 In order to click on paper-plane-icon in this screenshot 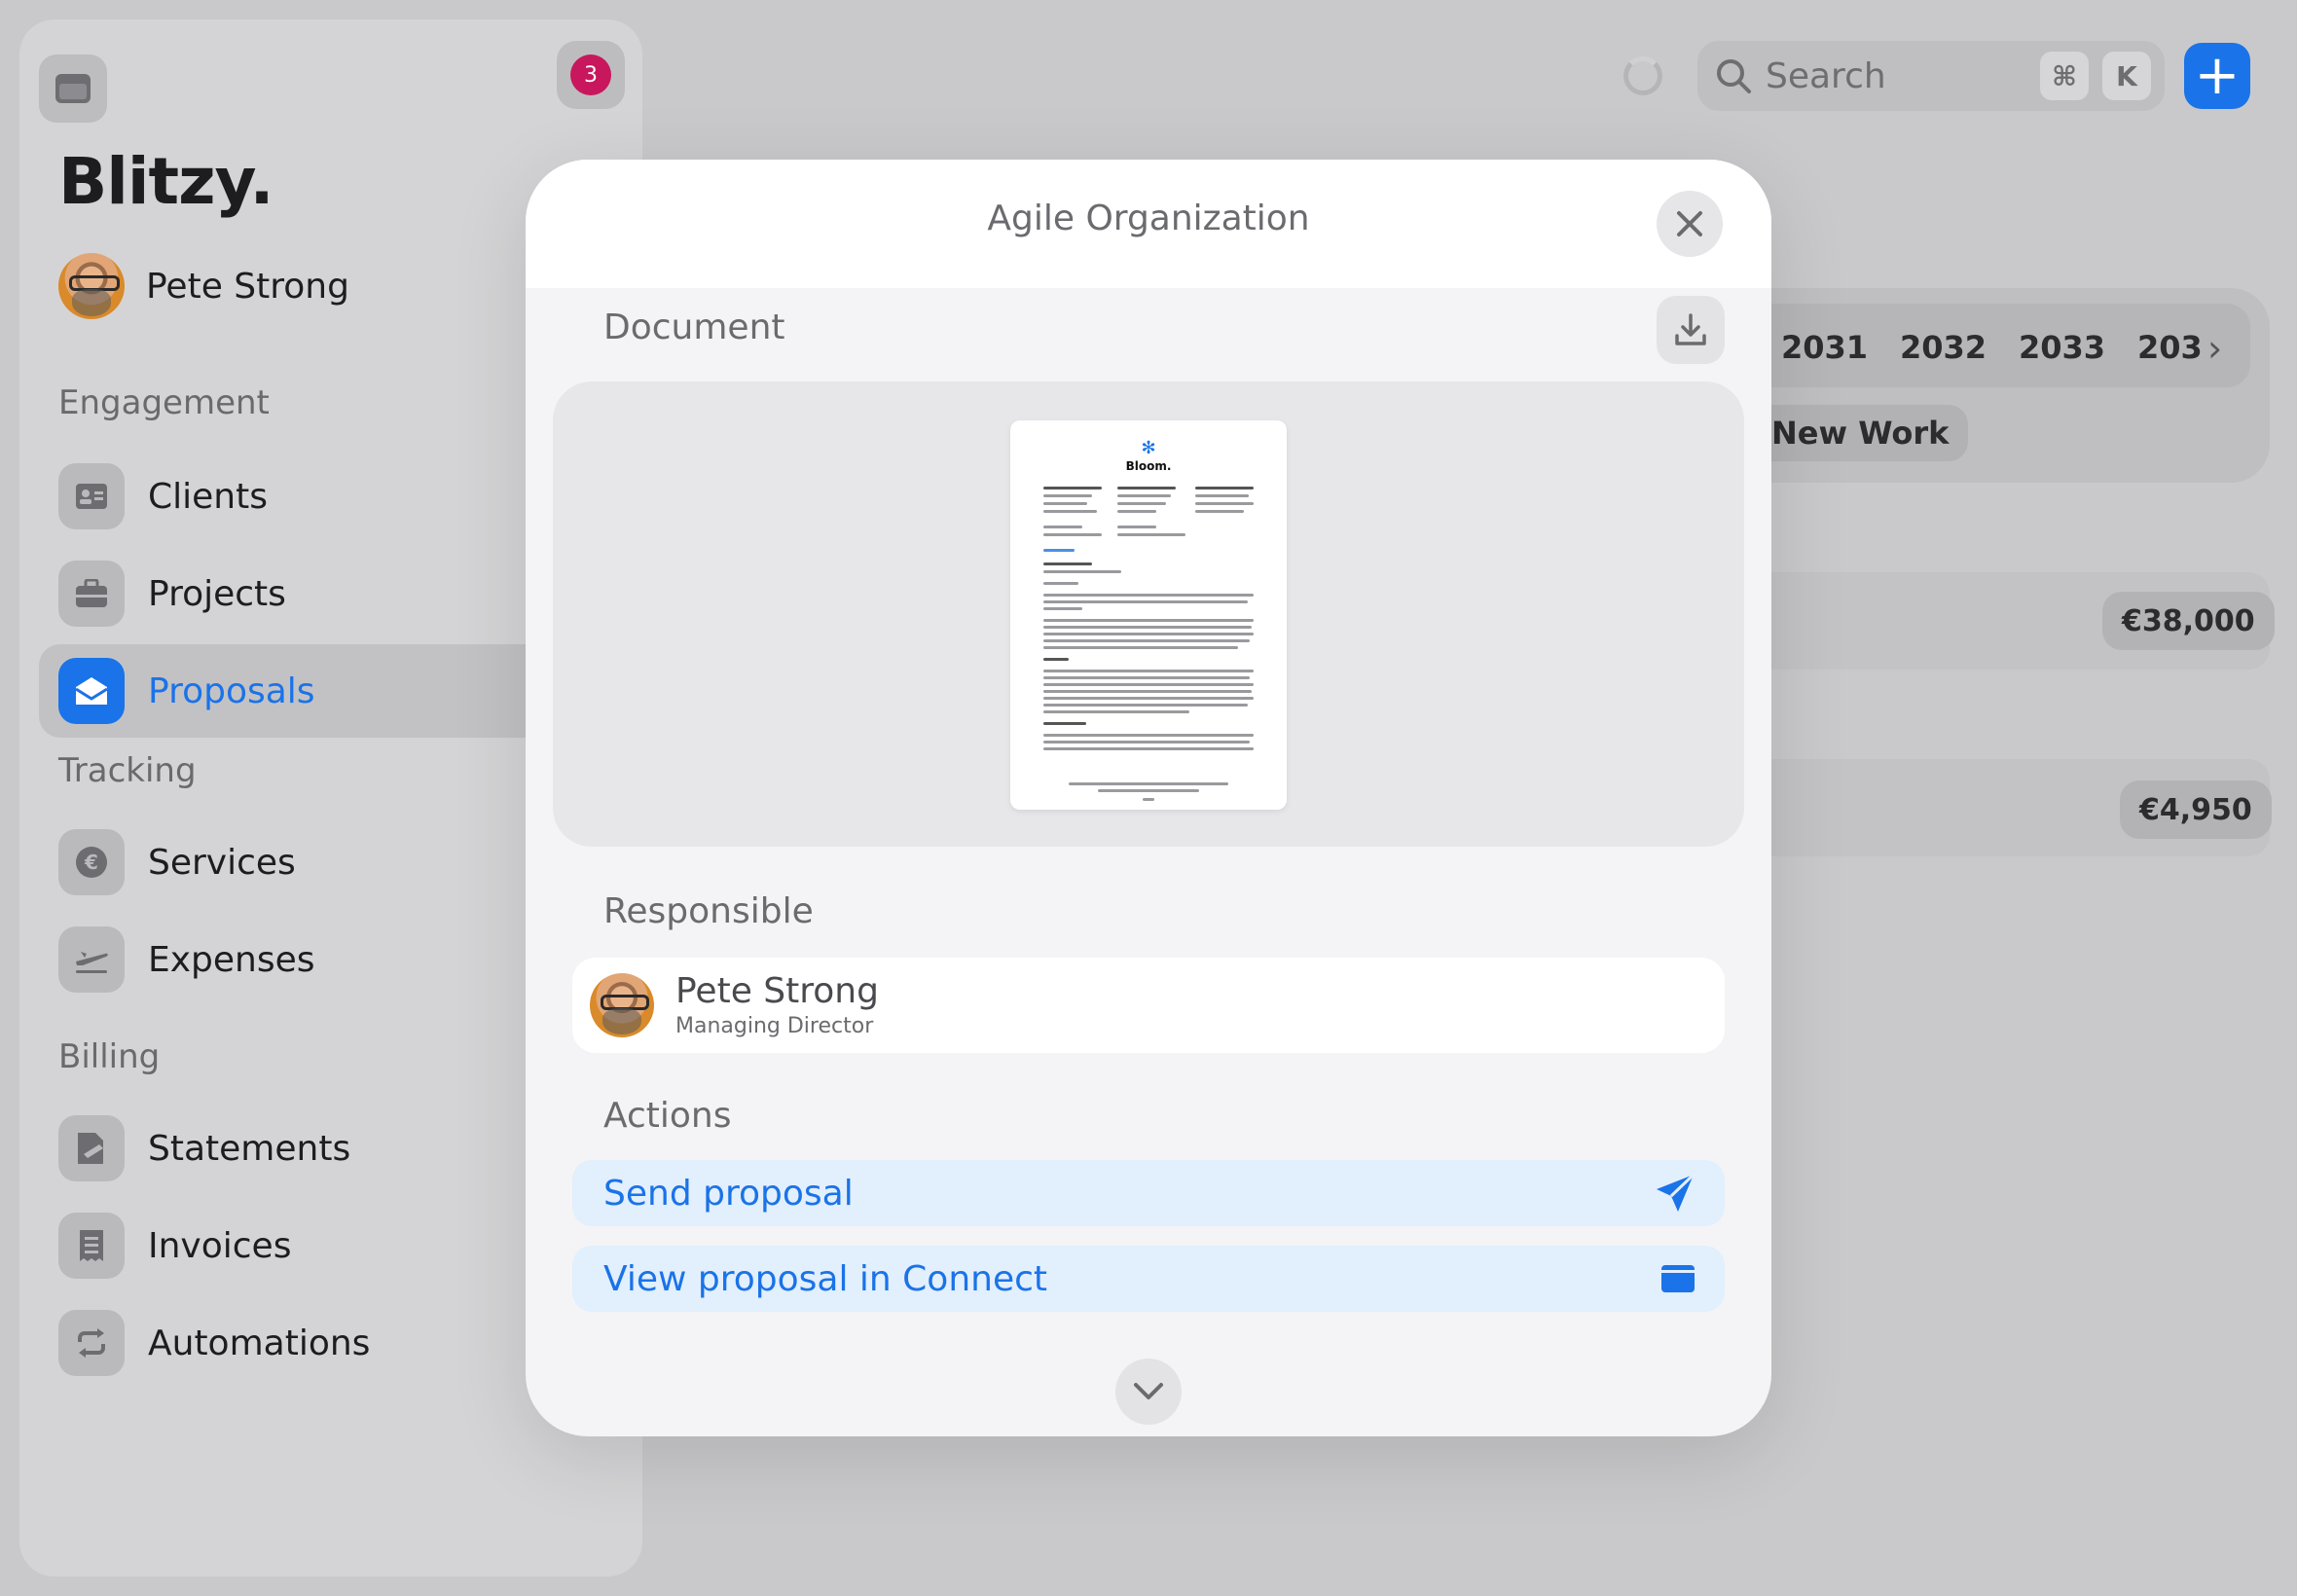, I will do `click(1676, 1192)`.